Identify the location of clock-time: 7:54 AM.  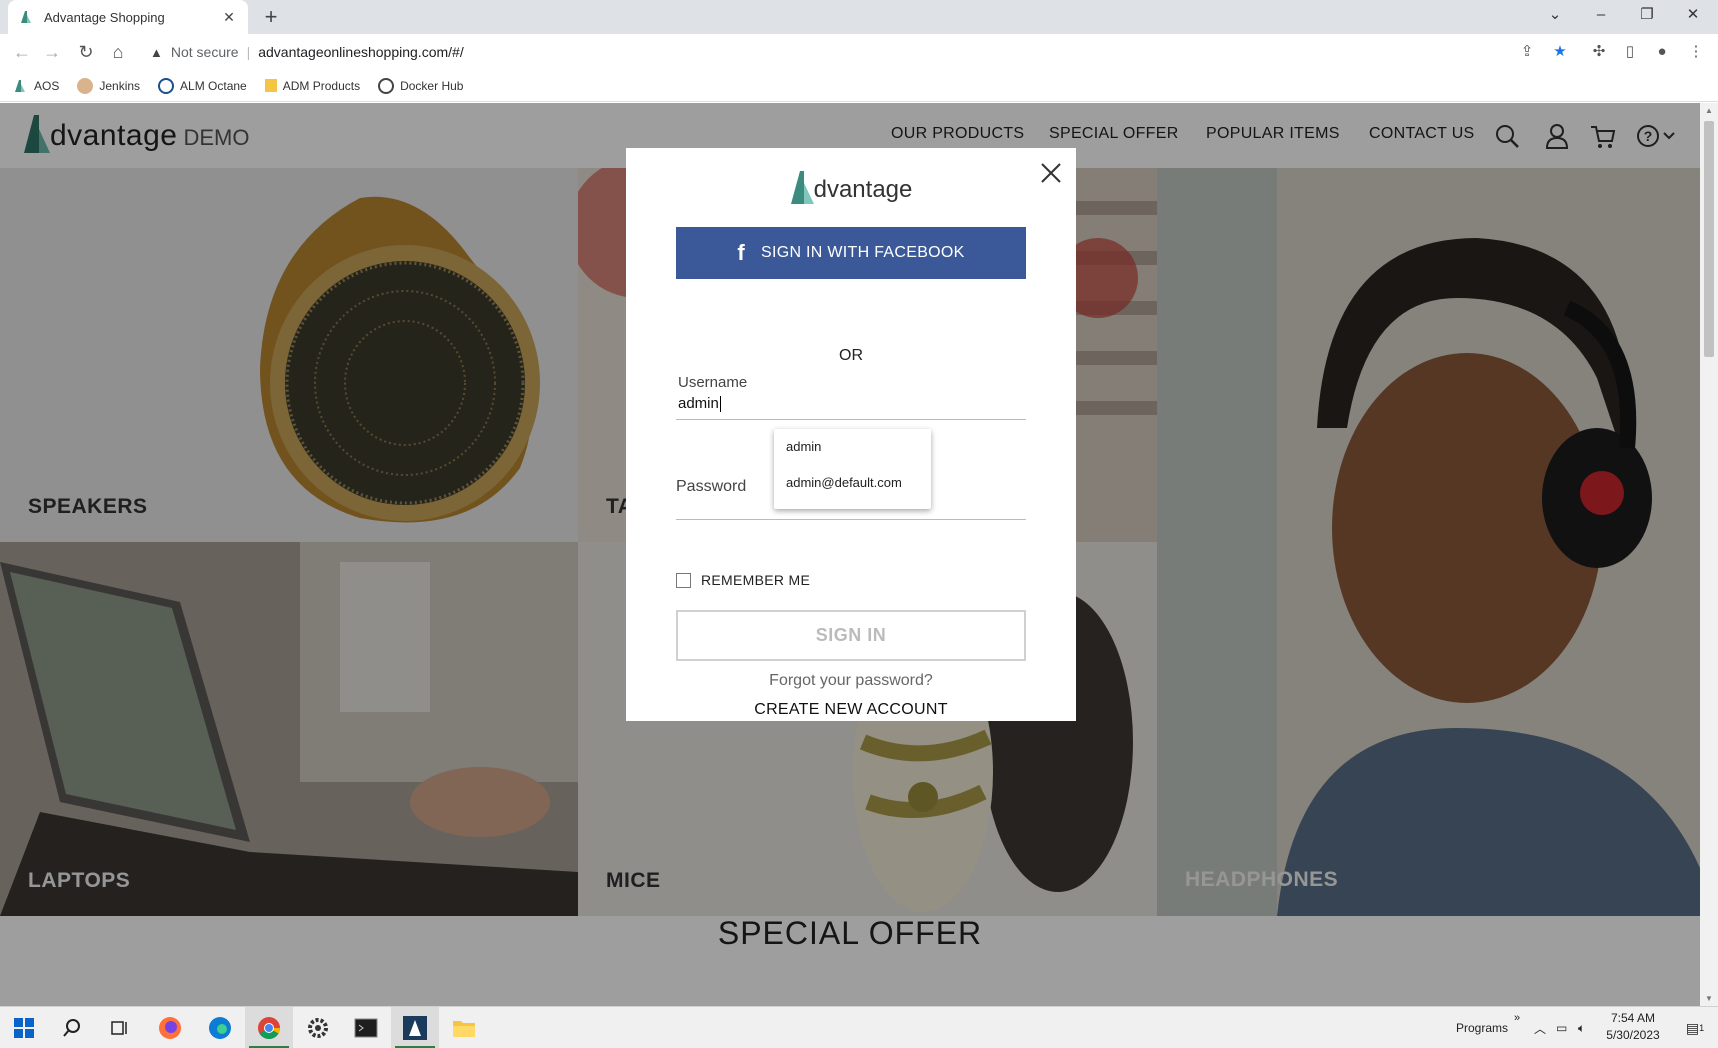
(1633, 1018).